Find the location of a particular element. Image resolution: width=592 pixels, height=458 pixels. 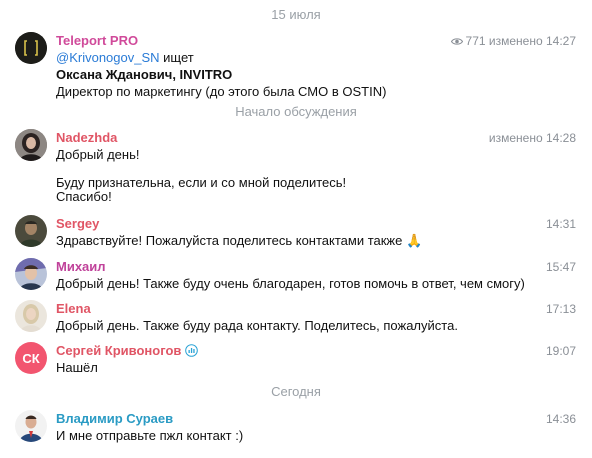

message-line: И мне отправьте пжл контакт :) is located at coordinates (150, 435).